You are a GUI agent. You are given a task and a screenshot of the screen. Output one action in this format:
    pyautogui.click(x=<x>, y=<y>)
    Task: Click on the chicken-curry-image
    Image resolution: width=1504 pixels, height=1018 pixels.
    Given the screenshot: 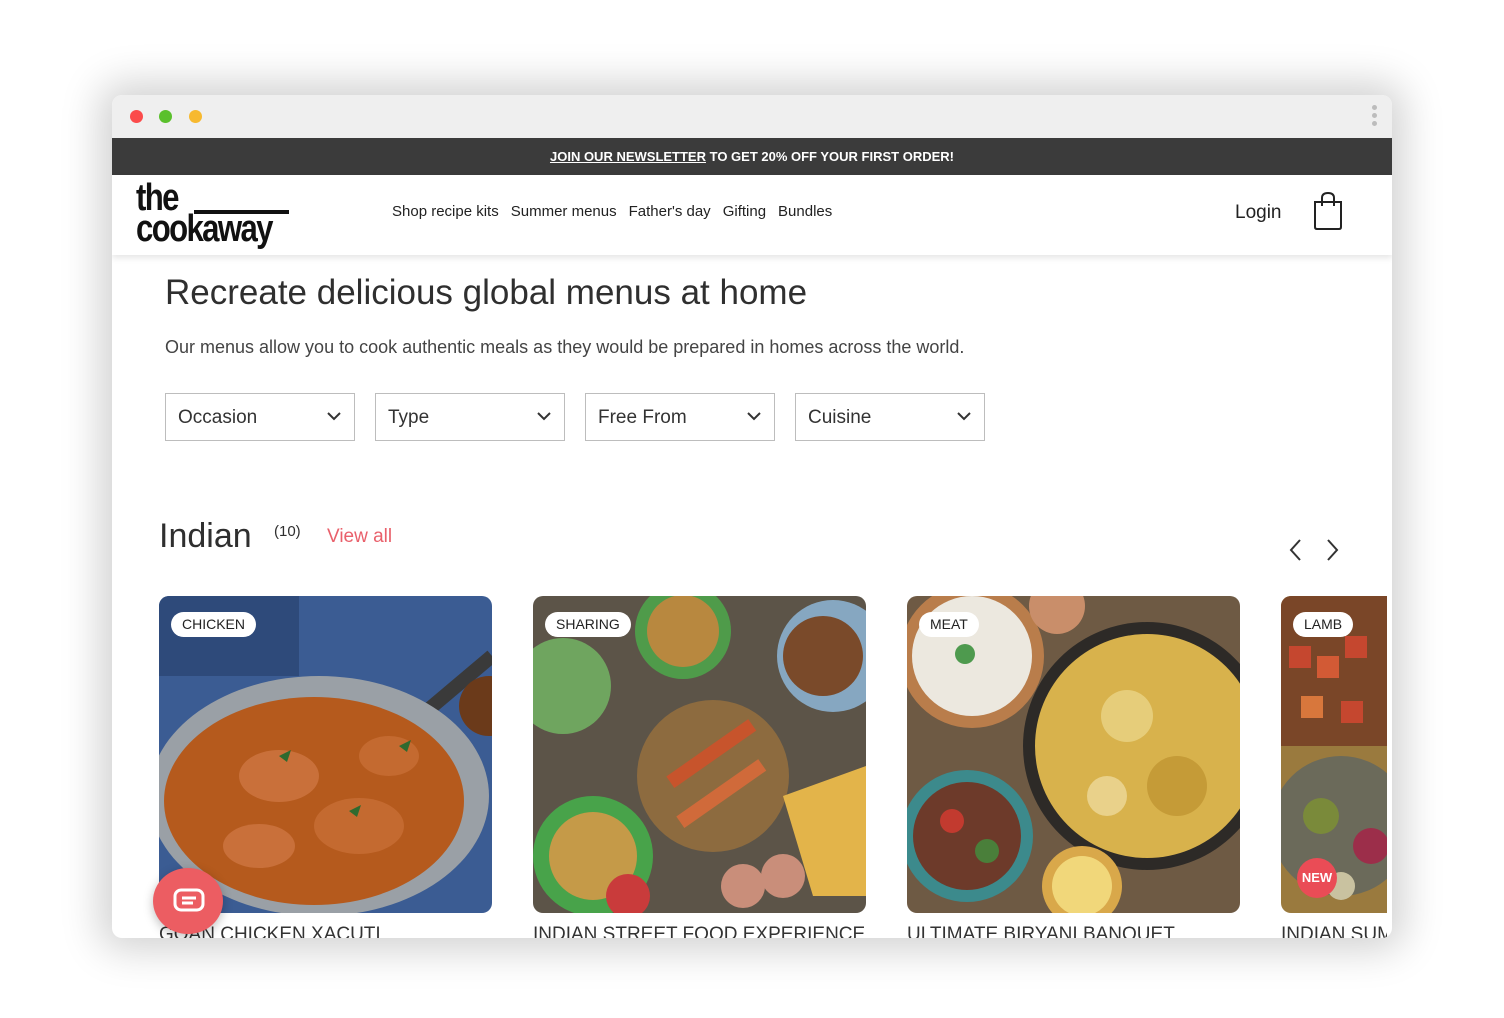 What is the action you would take?
    pyautogui.click(x=325, y=754)
    